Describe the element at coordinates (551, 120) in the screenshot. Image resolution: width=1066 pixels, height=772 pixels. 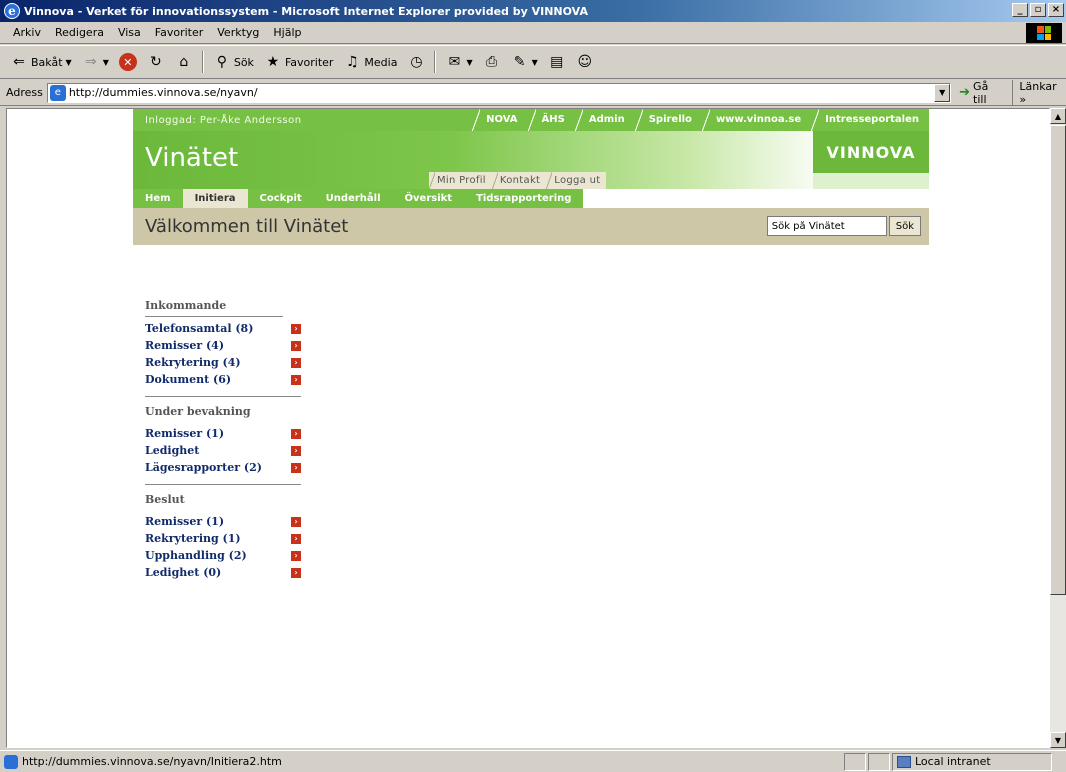
I see `top-link-ahs: ÄHS` at that location.